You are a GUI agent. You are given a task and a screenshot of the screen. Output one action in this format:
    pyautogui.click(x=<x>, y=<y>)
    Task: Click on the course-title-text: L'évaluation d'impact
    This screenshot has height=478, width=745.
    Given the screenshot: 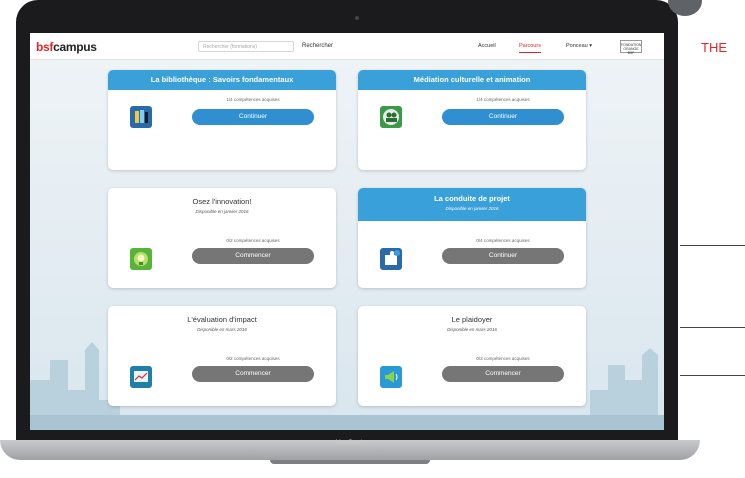 What is the action you would take?
    pyautogui.click(x=222, y=319)
    